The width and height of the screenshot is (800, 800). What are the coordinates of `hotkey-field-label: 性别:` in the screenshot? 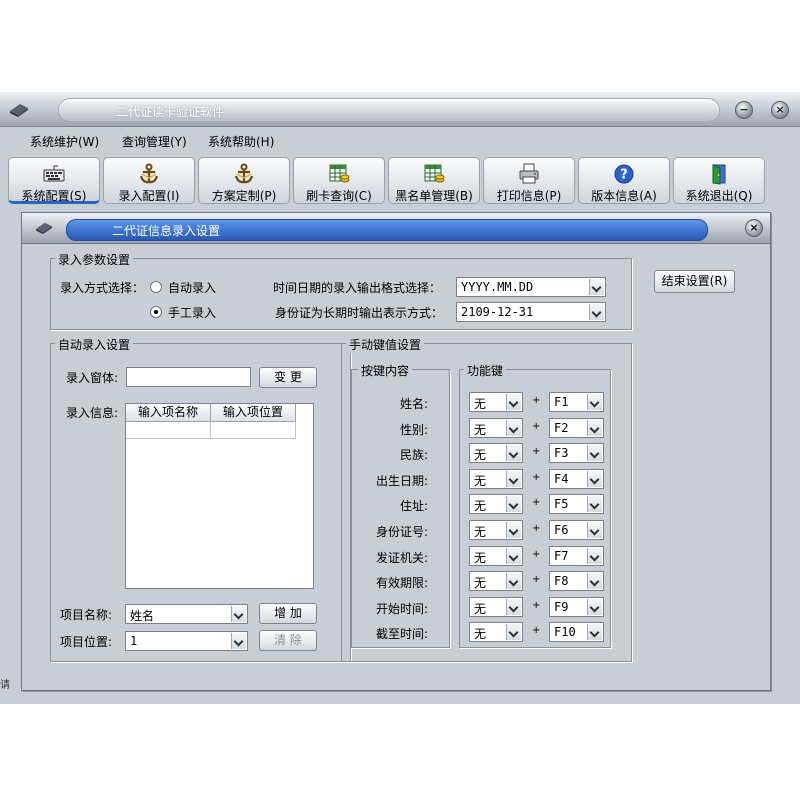 It's located at (413, 430).